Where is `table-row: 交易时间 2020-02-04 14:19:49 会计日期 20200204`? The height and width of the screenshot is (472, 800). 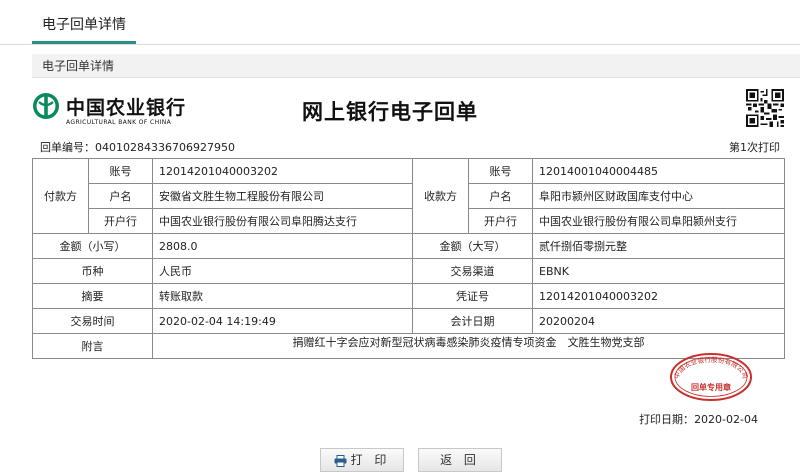 table-row: 交易时间 2020-02-04 14:19:49 会计日期 20200204 is located at coordinates (408, 321).